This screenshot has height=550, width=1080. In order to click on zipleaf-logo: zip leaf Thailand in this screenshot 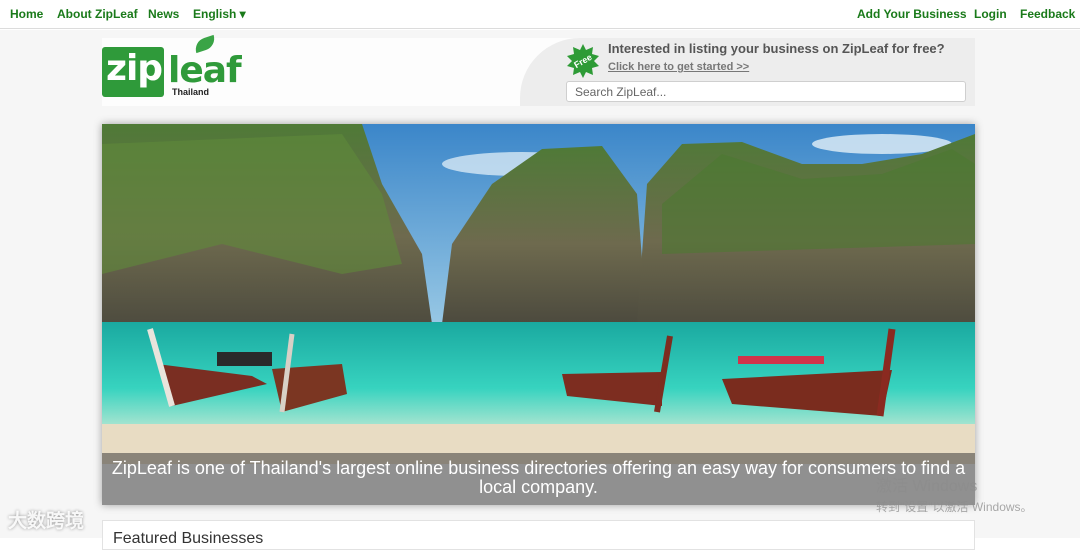, I will do `click(177, 67)`.